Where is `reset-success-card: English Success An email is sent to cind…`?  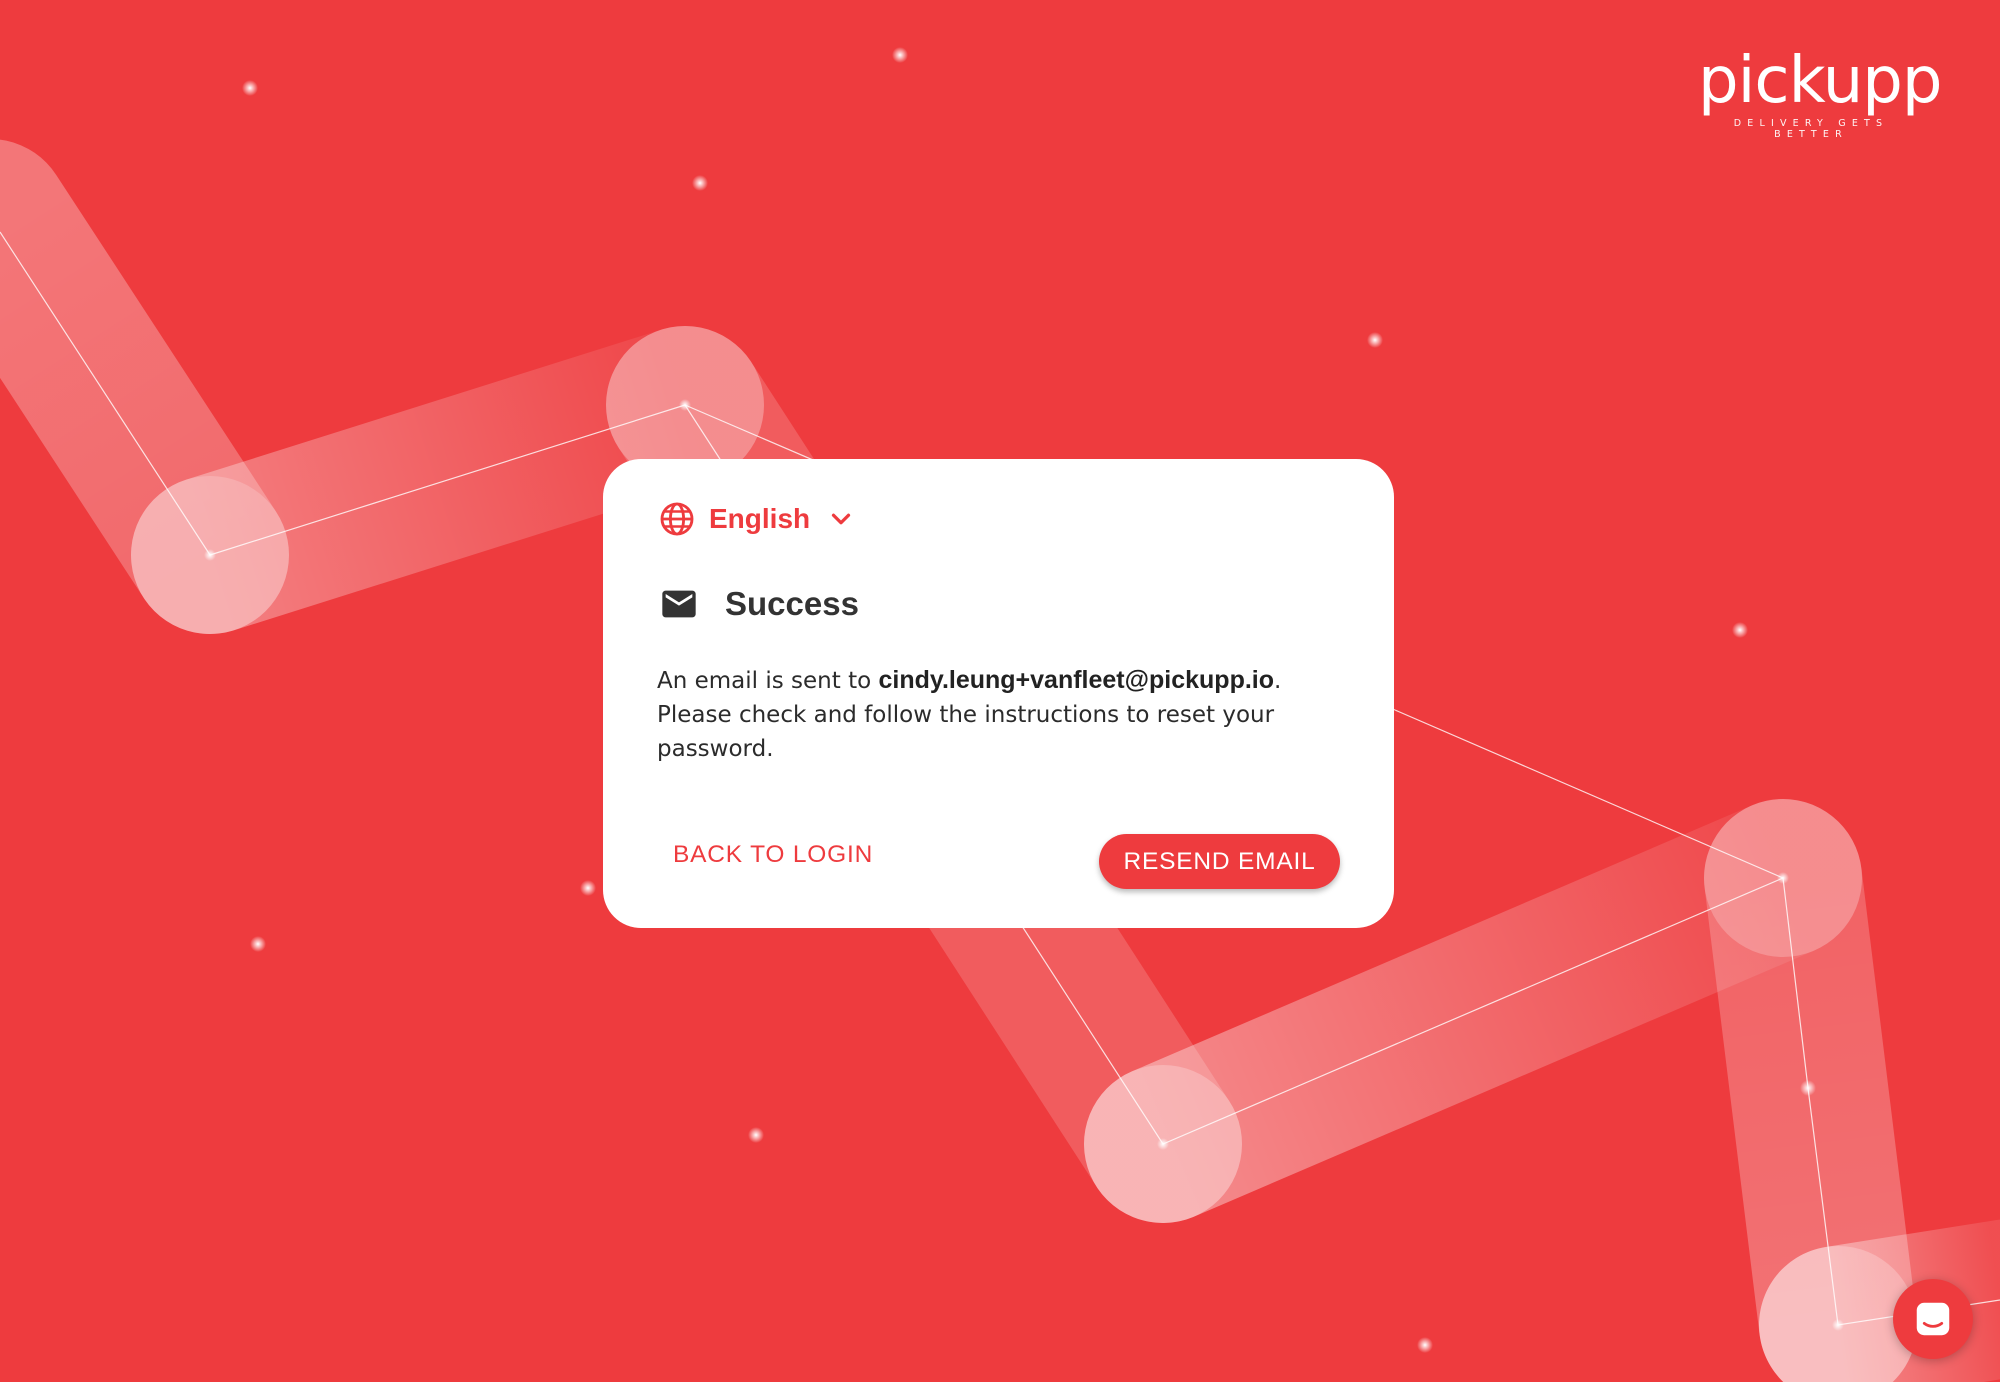 reset-success-card: English Success An email is sent to cind… is located at coordinates (998, 693).